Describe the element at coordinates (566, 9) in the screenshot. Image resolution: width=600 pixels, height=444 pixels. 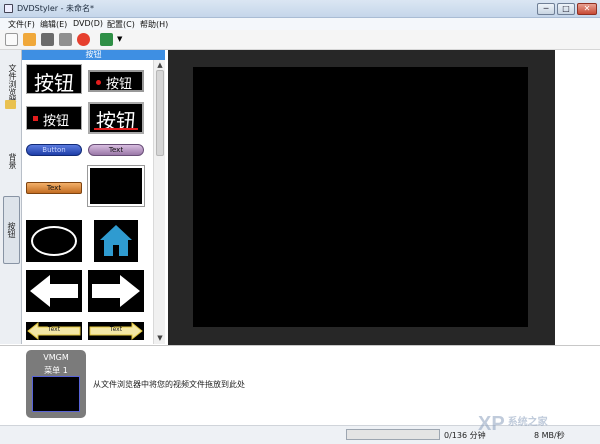
I see `maximize-button: □` at that location.